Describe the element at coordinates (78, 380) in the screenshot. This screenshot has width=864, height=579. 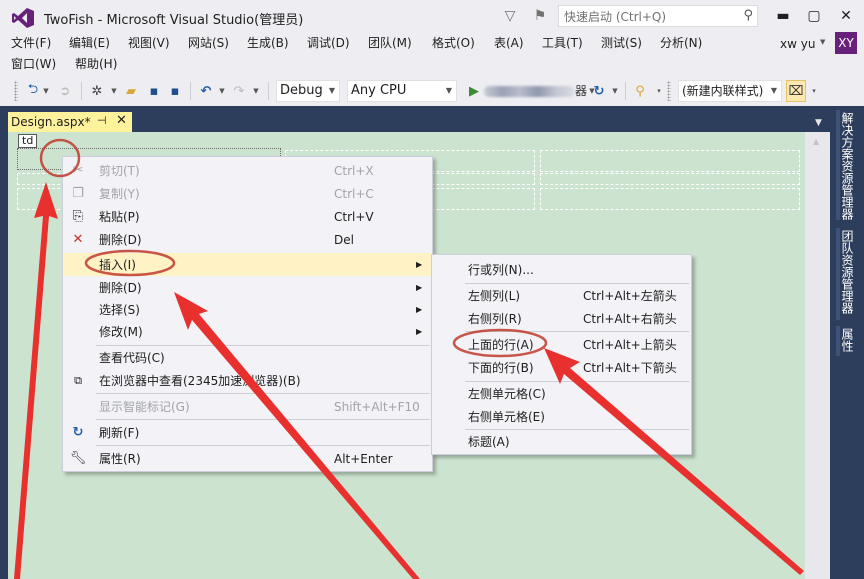
I see `browser-icon: ⧉` at that location.